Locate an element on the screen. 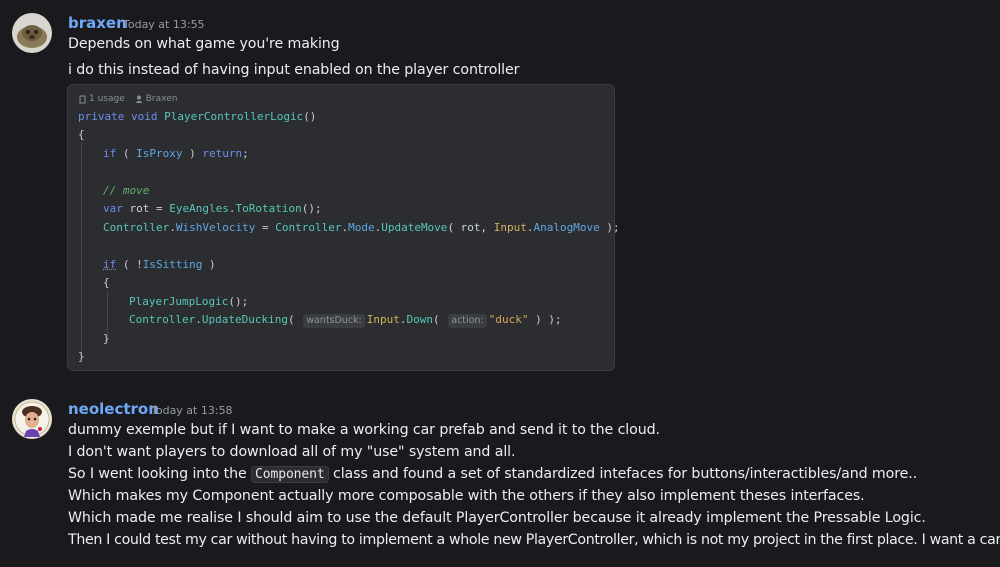 This screenshot has width=1000, height=567. usage-count: 1 usage is located at coordinates (107, 99).